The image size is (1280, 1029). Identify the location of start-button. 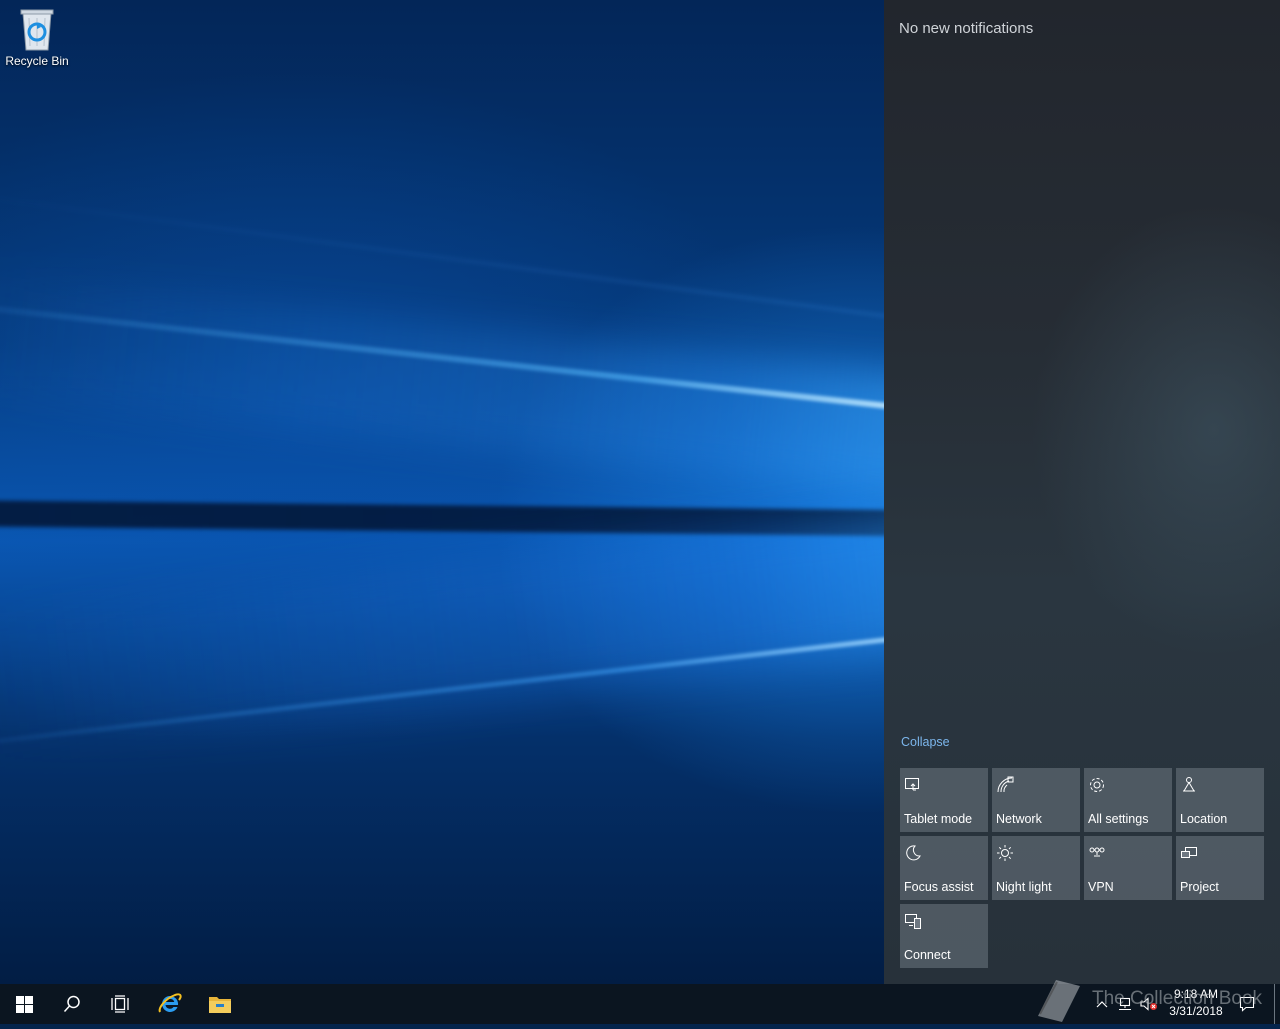
(24, 1004).